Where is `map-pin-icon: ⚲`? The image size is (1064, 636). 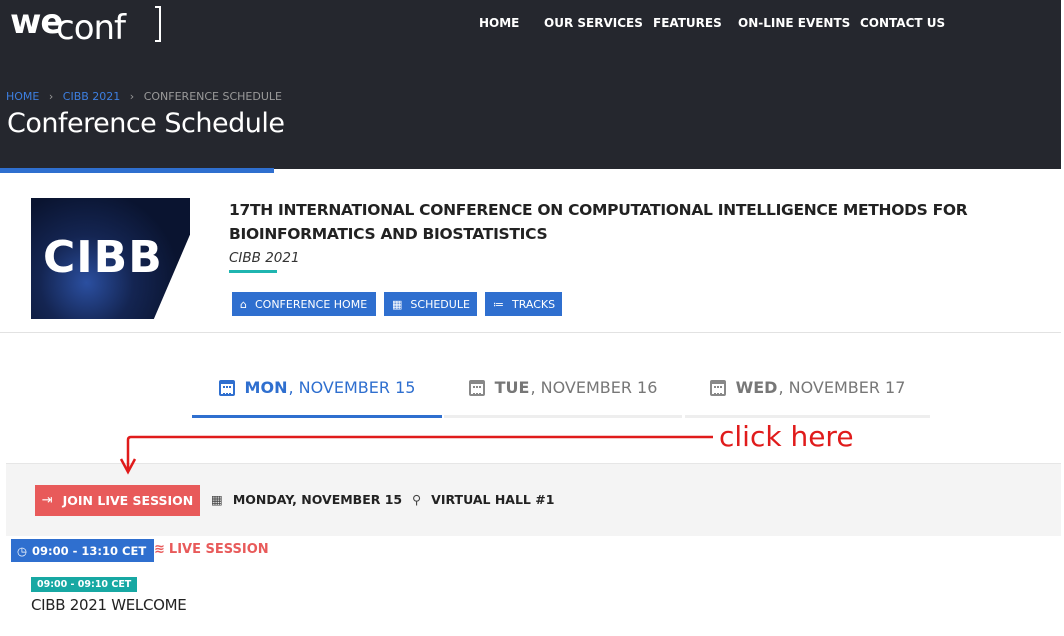
map-pin-icon: ⚲ is located at coordinates (417, 499).